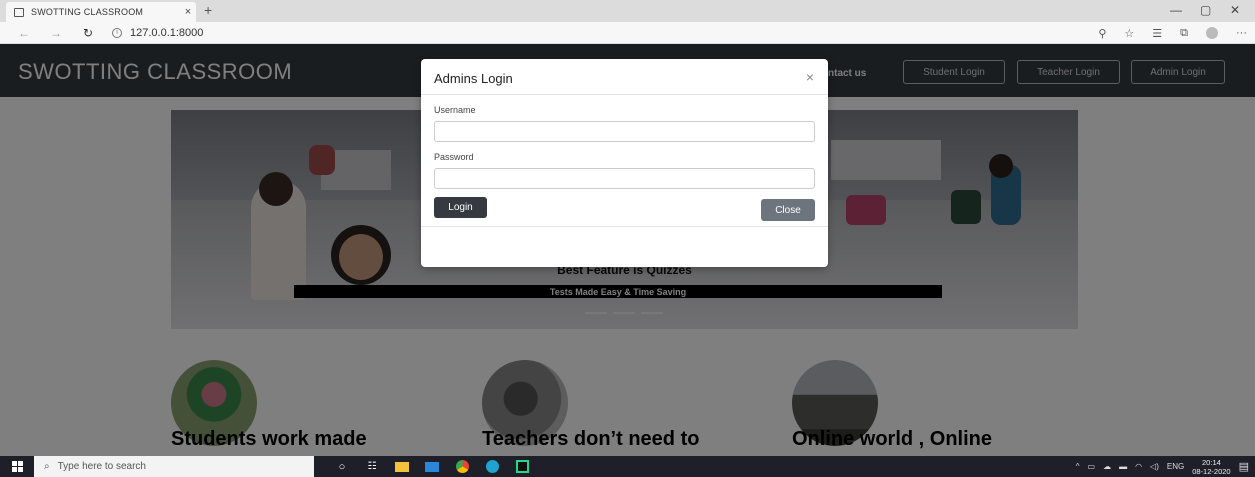 This screenshot has width=1255, height=477. I want to click on system-tray: ^ ▭ ☁ ▬ ◠ ◁) ENG 20:14 08-12-2020 ▤, so click(1162, 466).